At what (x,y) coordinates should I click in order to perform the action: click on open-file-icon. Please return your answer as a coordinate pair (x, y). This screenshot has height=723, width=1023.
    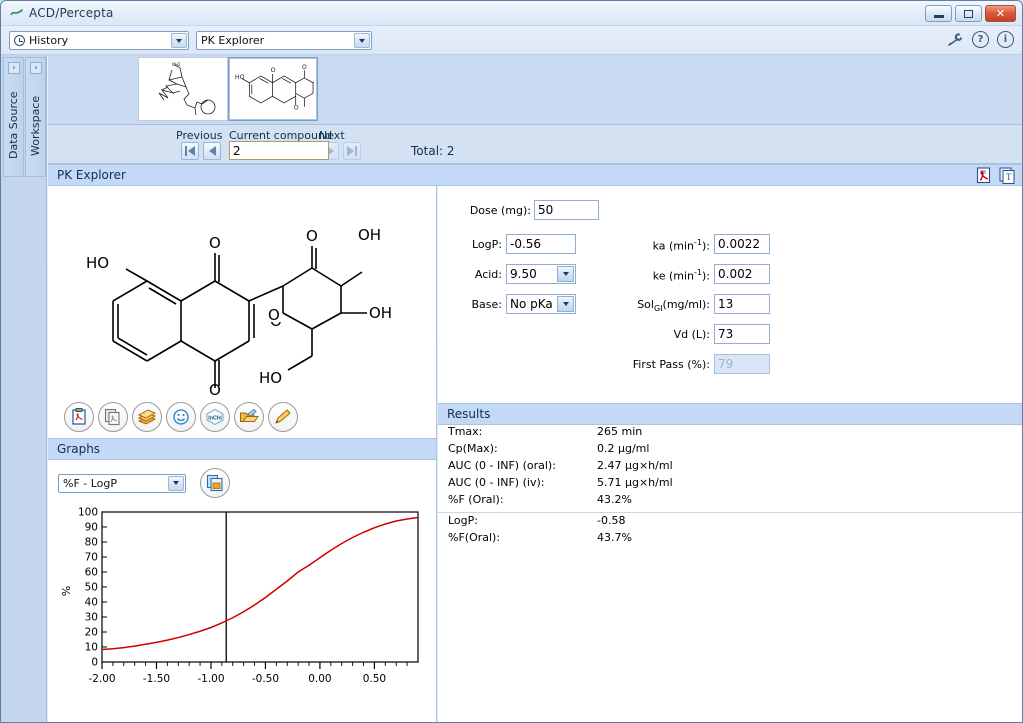
    Looking at the image, I should click on (249, 417).